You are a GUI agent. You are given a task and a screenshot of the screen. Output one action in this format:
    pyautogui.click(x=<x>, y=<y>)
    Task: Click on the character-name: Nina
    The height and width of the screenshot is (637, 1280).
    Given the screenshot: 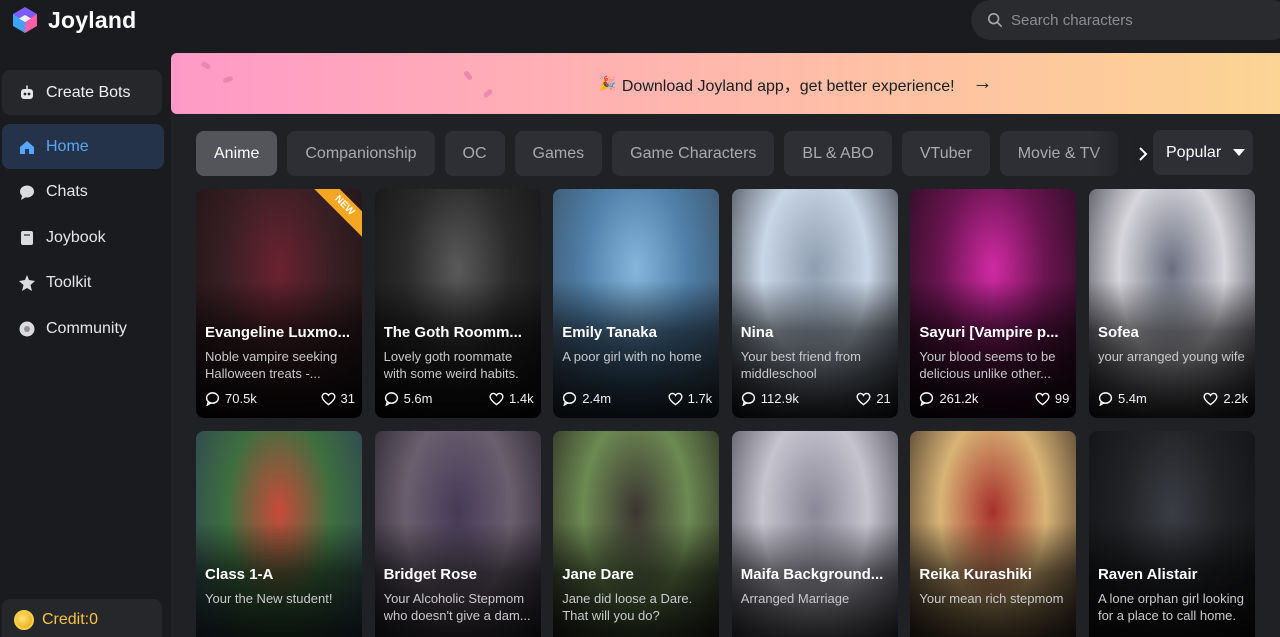 What is the action you would take?
    pyautogui.click(x=757, y=332)
    